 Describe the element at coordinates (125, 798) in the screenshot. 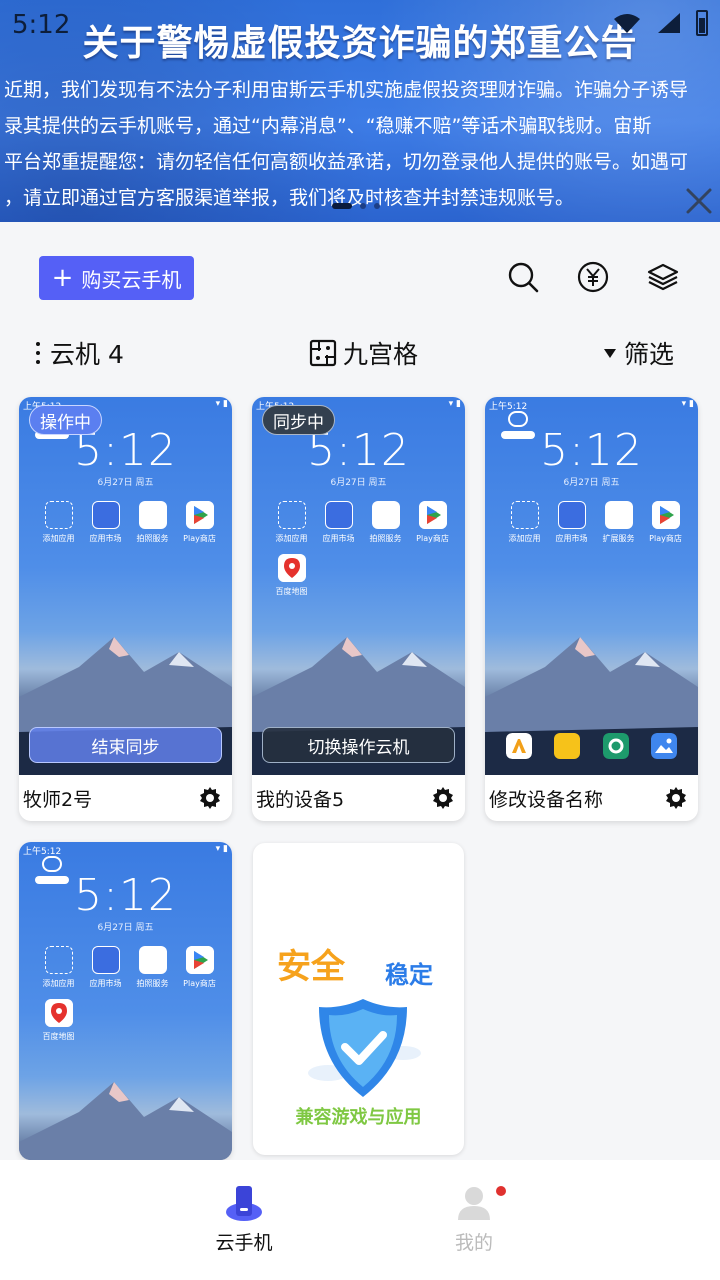

I see `card-footer: 牧师2号` at that location.